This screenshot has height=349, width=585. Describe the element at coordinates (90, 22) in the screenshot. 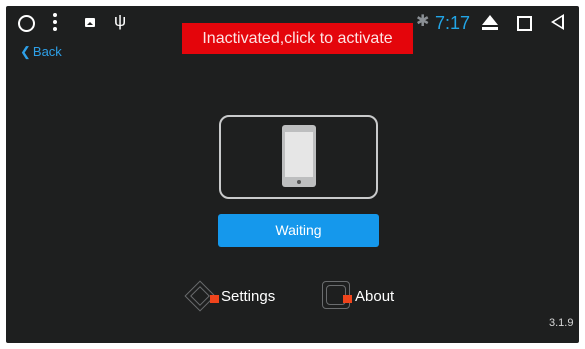

I see `image-icon` at that location.